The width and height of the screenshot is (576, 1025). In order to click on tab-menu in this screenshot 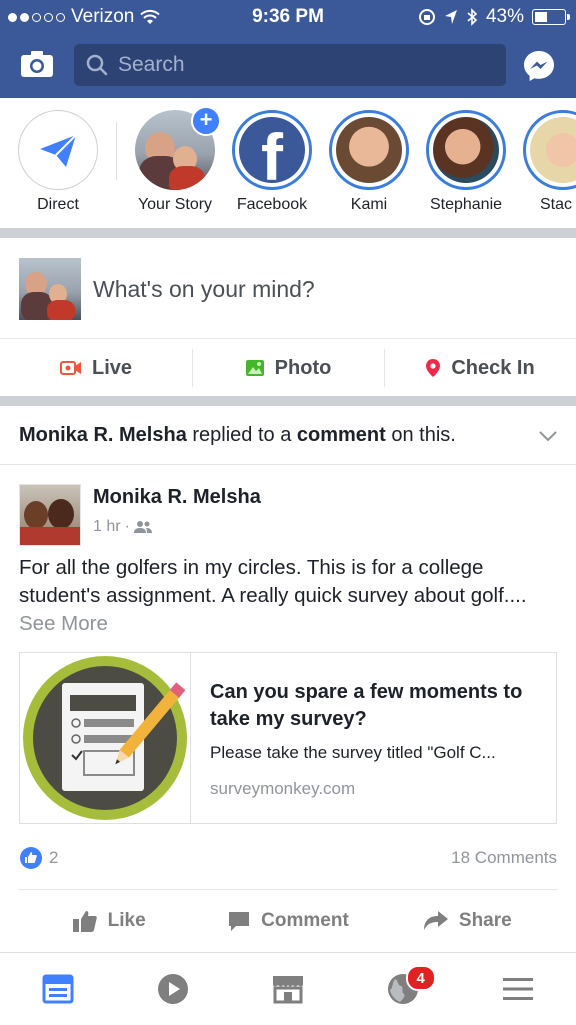, I will do `click(518, 989)`.